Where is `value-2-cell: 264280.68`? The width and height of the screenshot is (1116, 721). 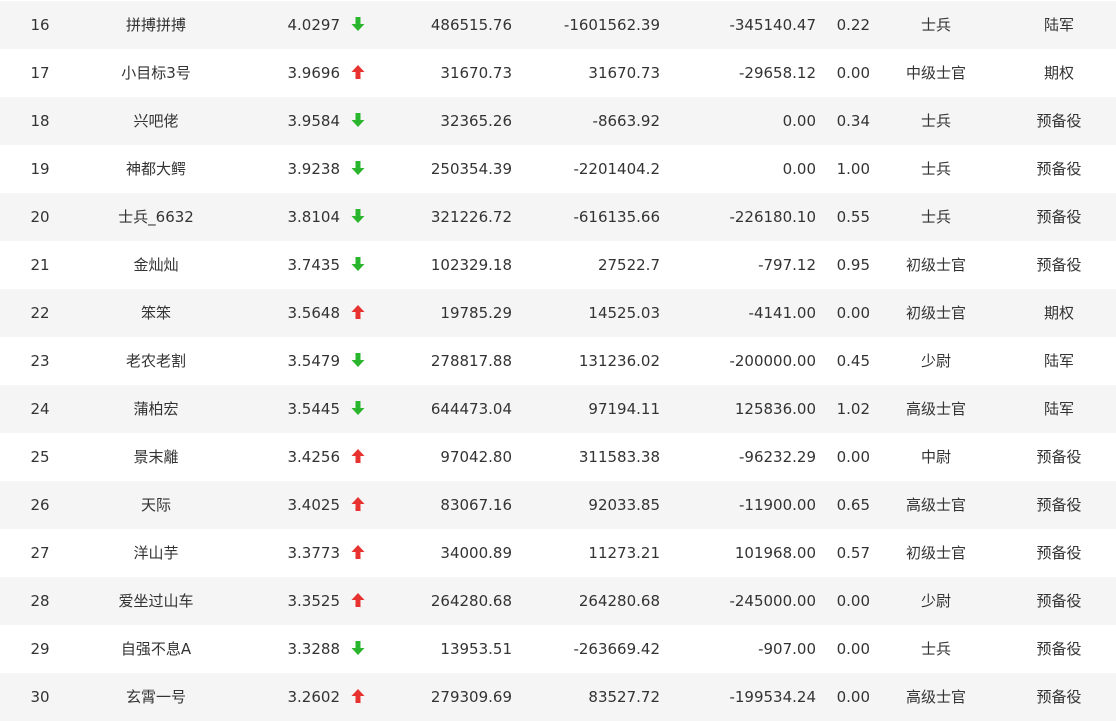
value-2-cell: 264280.68 is located at coordinates (619, 601).